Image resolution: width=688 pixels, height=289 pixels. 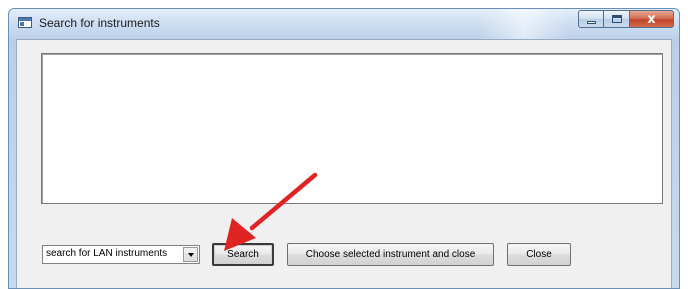 What do you see at coordinates (344, 24) in the screenshot?
I see `title-bar: Search for instruments x` at bounding box center [344, 24].